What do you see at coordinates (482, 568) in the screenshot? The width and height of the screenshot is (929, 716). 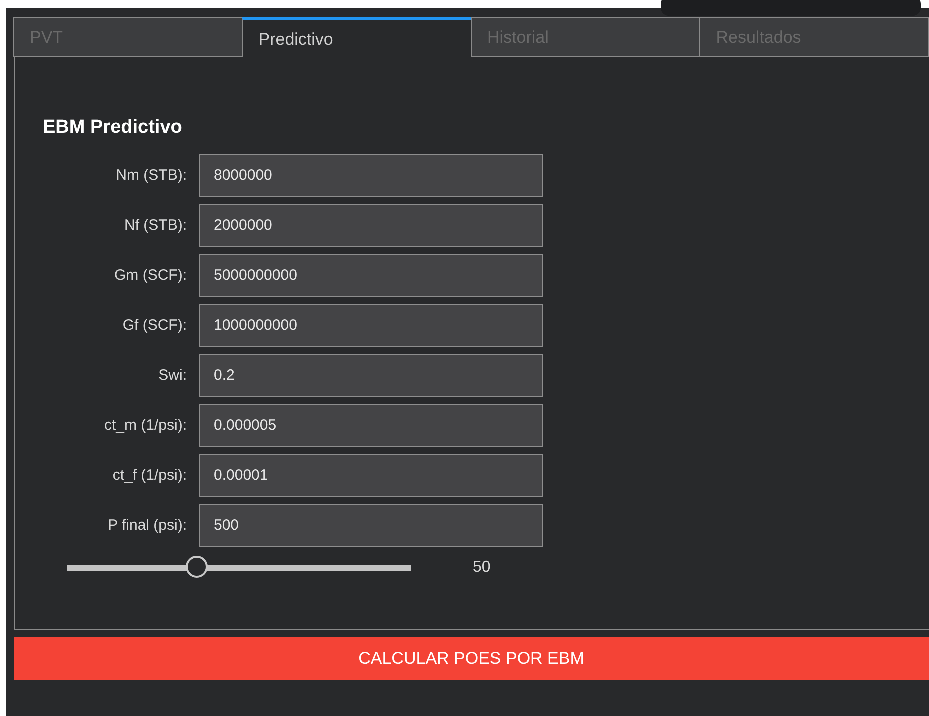 I see `slider-value: 50` at bounding box center [482, 568].